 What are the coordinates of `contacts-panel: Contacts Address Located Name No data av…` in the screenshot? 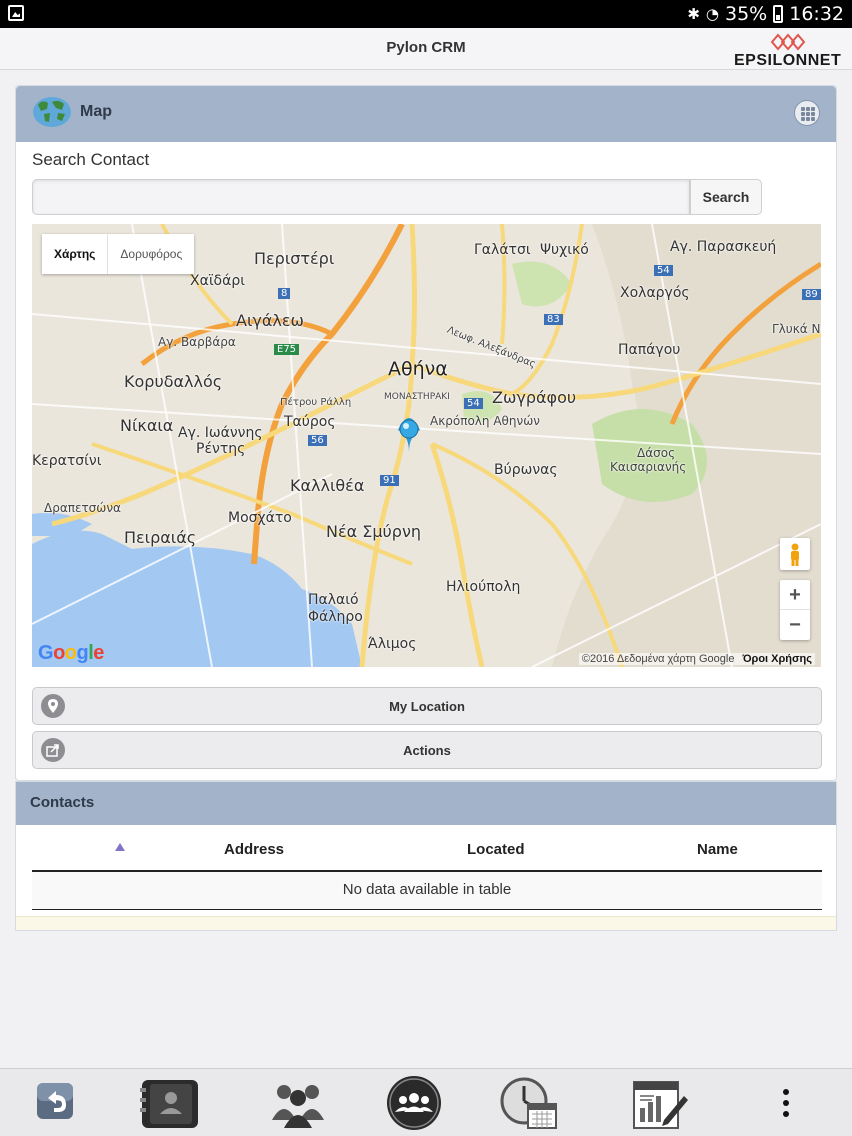 It's located at (426, 856).